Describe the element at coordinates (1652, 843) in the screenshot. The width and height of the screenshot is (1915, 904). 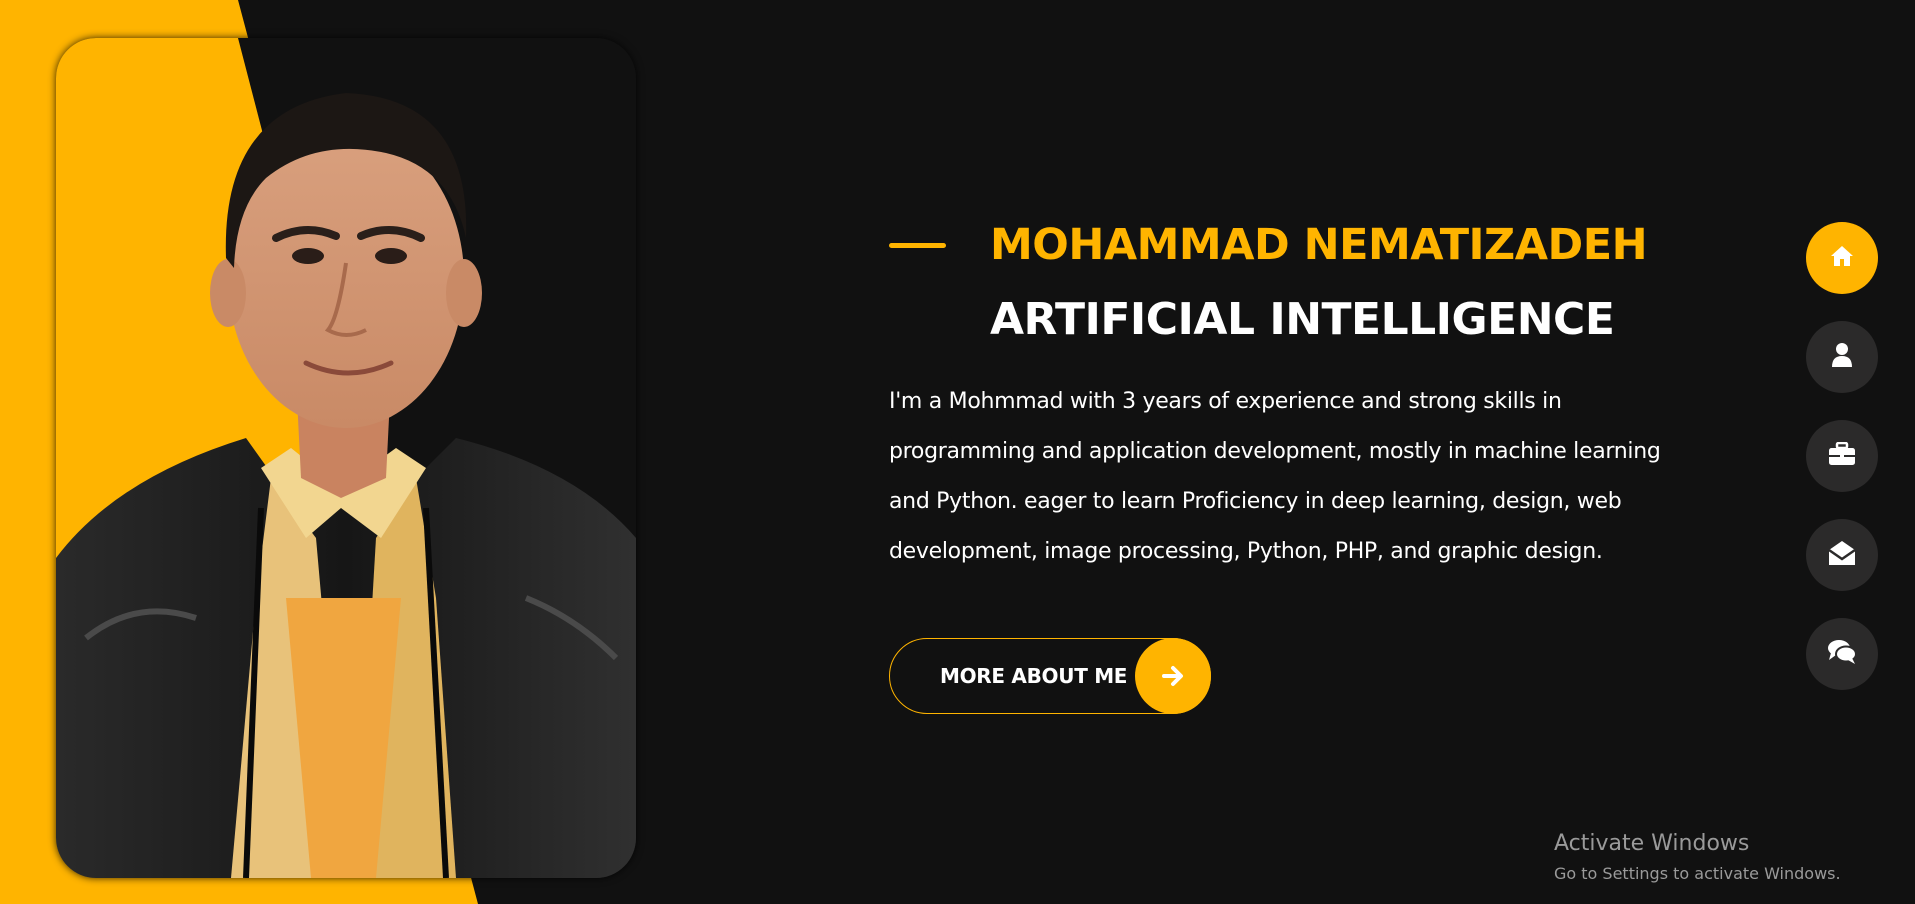
I see `watermark-title: Activate Windows` at that location.